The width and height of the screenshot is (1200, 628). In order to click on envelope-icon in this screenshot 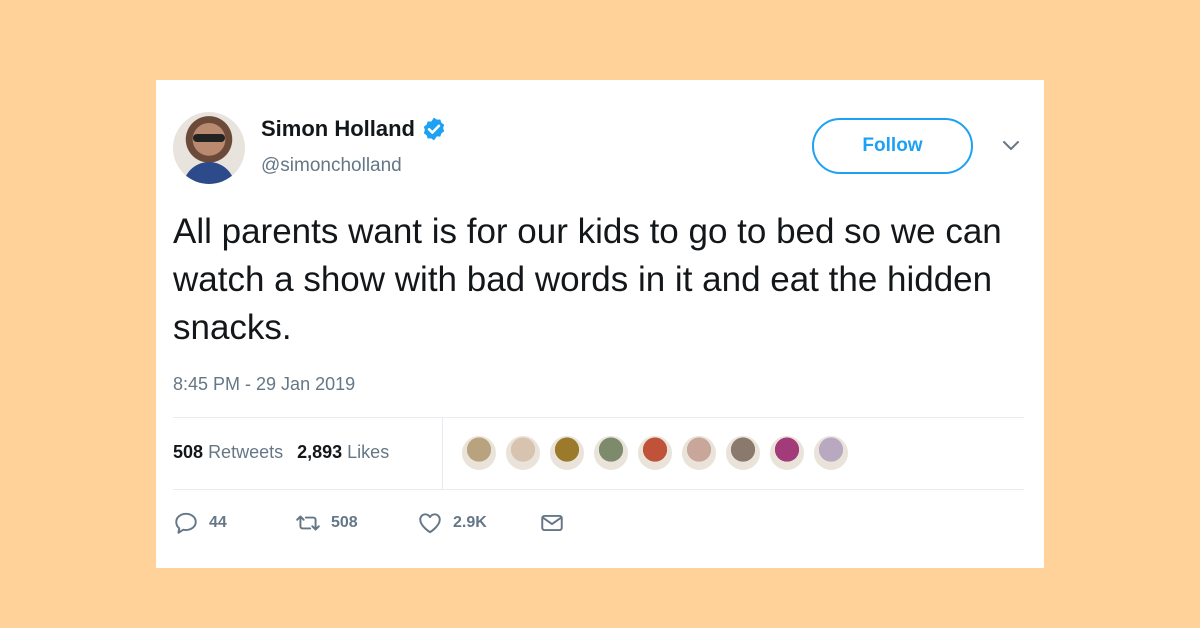, I will do `click(552, 523)`.